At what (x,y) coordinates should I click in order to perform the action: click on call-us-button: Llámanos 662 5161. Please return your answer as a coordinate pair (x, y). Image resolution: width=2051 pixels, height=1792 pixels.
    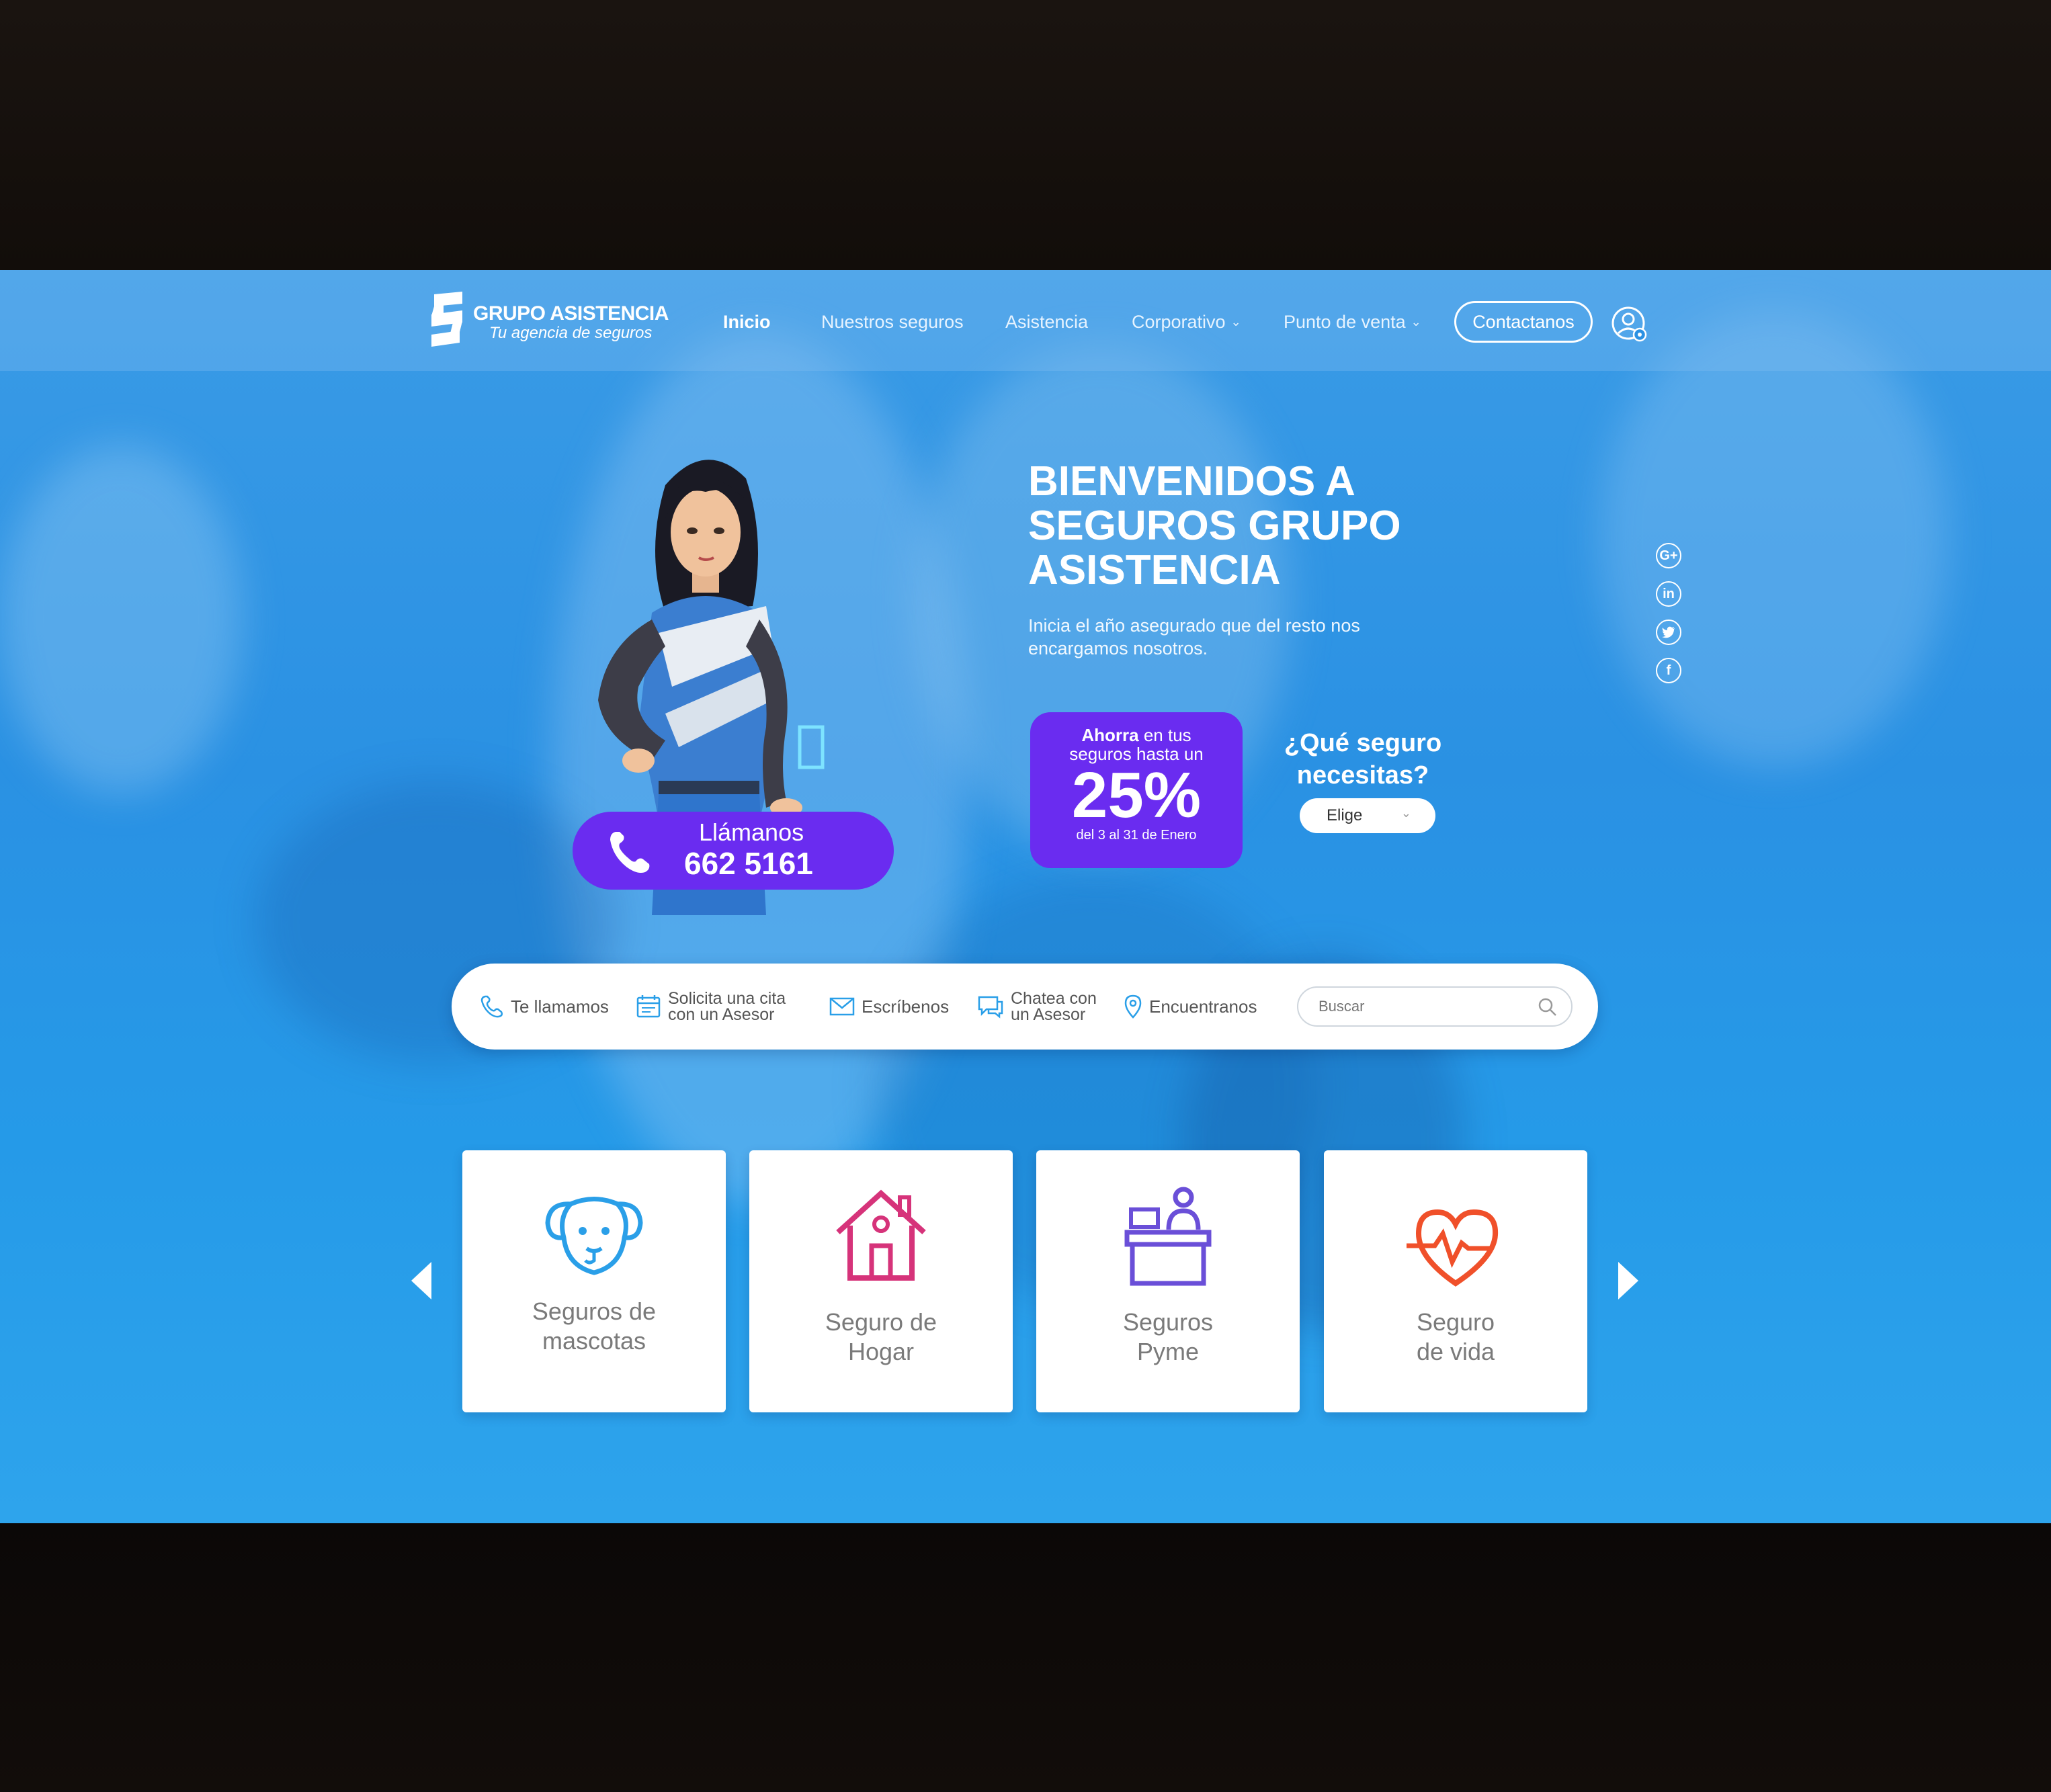
    Looking at the image, I should click on (733, 851).